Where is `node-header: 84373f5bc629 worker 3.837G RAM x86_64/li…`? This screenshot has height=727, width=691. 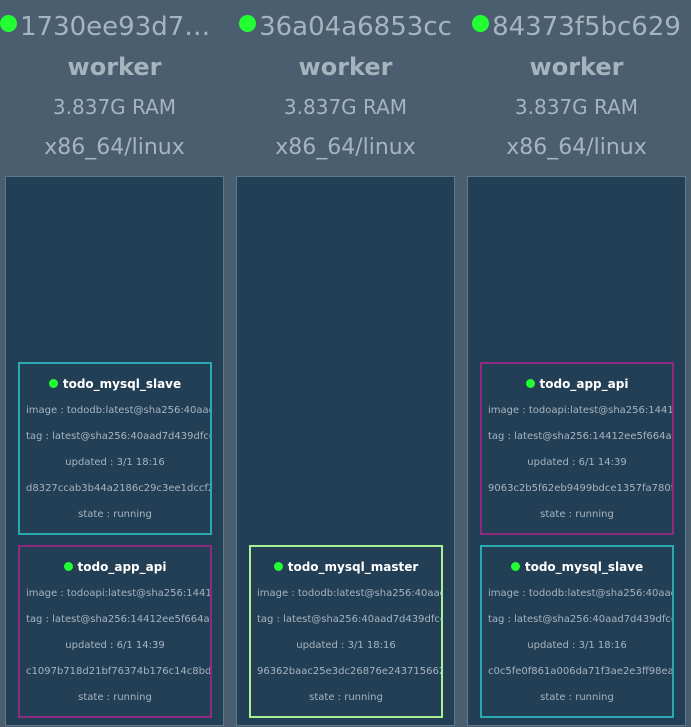 node-header: 84373f5bc629 worker 3.837G RAM x86_64/li… is located at coordinates (576, 88).